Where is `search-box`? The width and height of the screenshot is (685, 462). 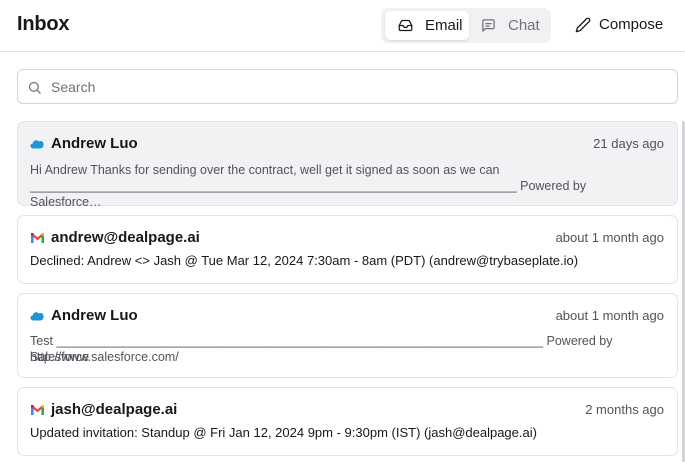 search-box is located at coordinates (347, 86).